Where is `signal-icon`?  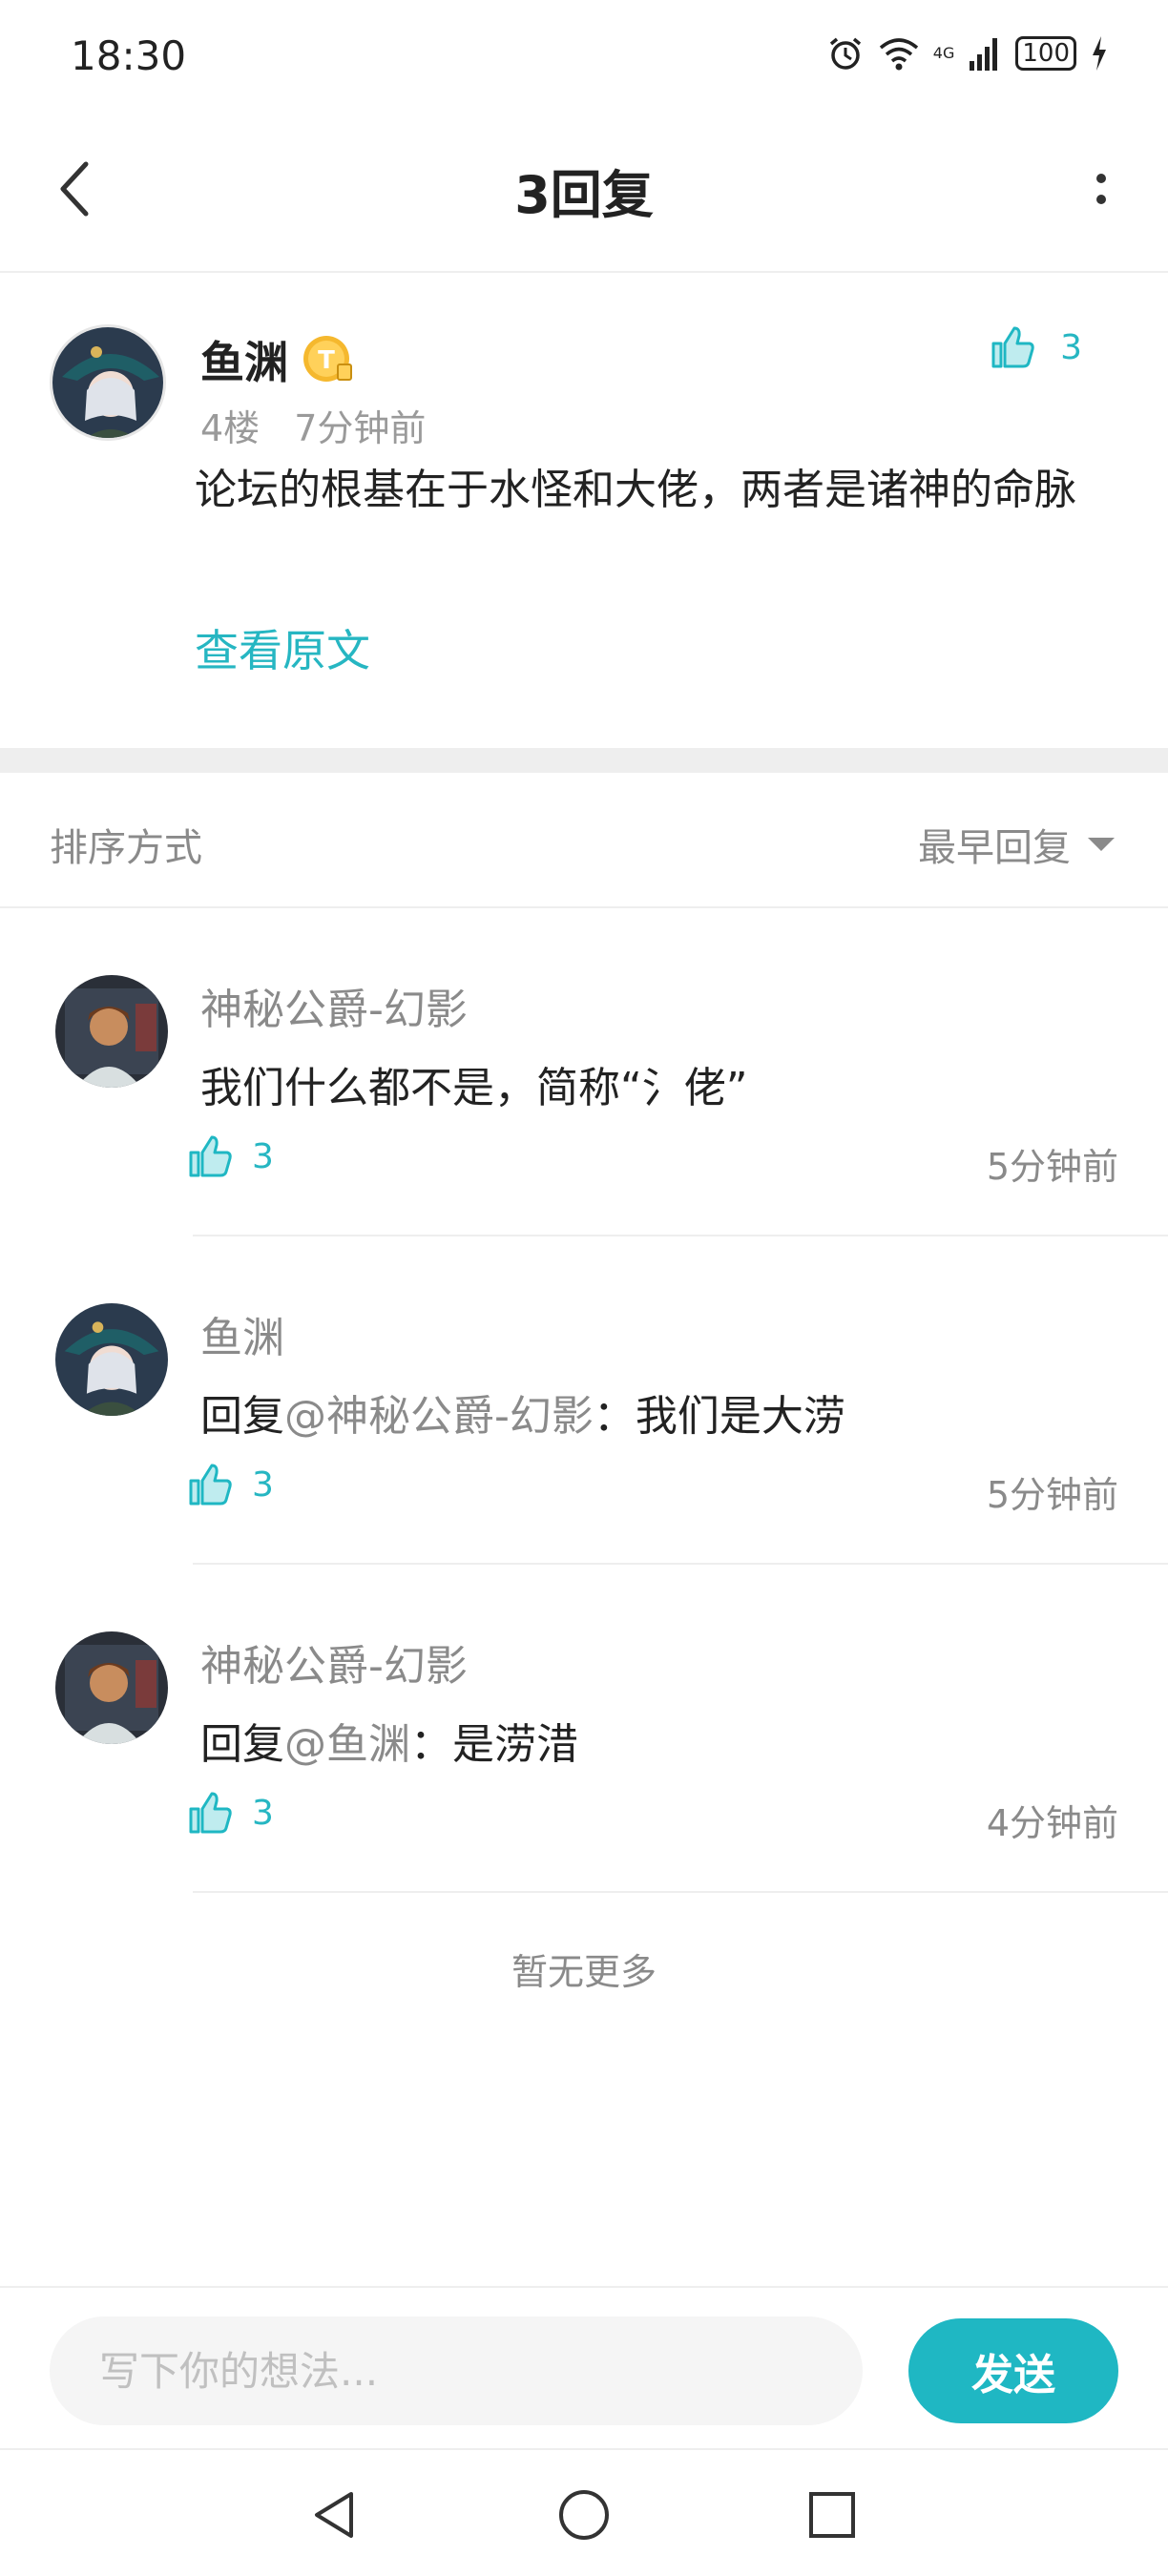 signal-icon is located at coordinates (984, 54).